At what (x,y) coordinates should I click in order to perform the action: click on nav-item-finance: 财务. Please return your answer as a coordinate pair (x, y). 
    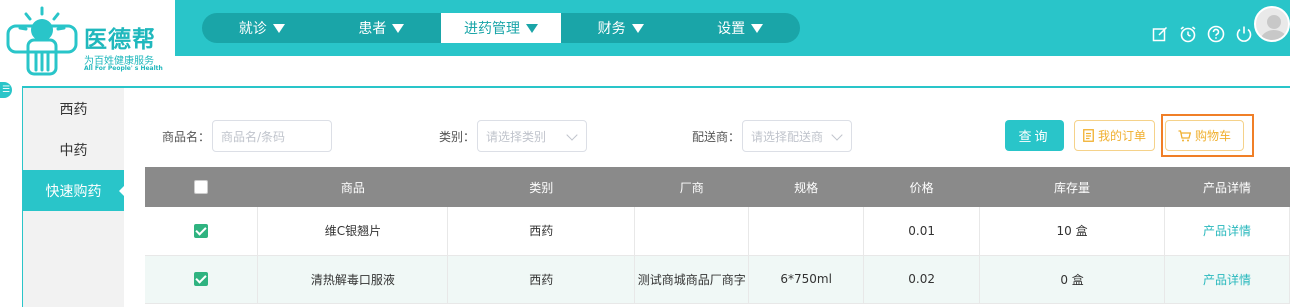
    Looking at the image, I should click on (621, 28).